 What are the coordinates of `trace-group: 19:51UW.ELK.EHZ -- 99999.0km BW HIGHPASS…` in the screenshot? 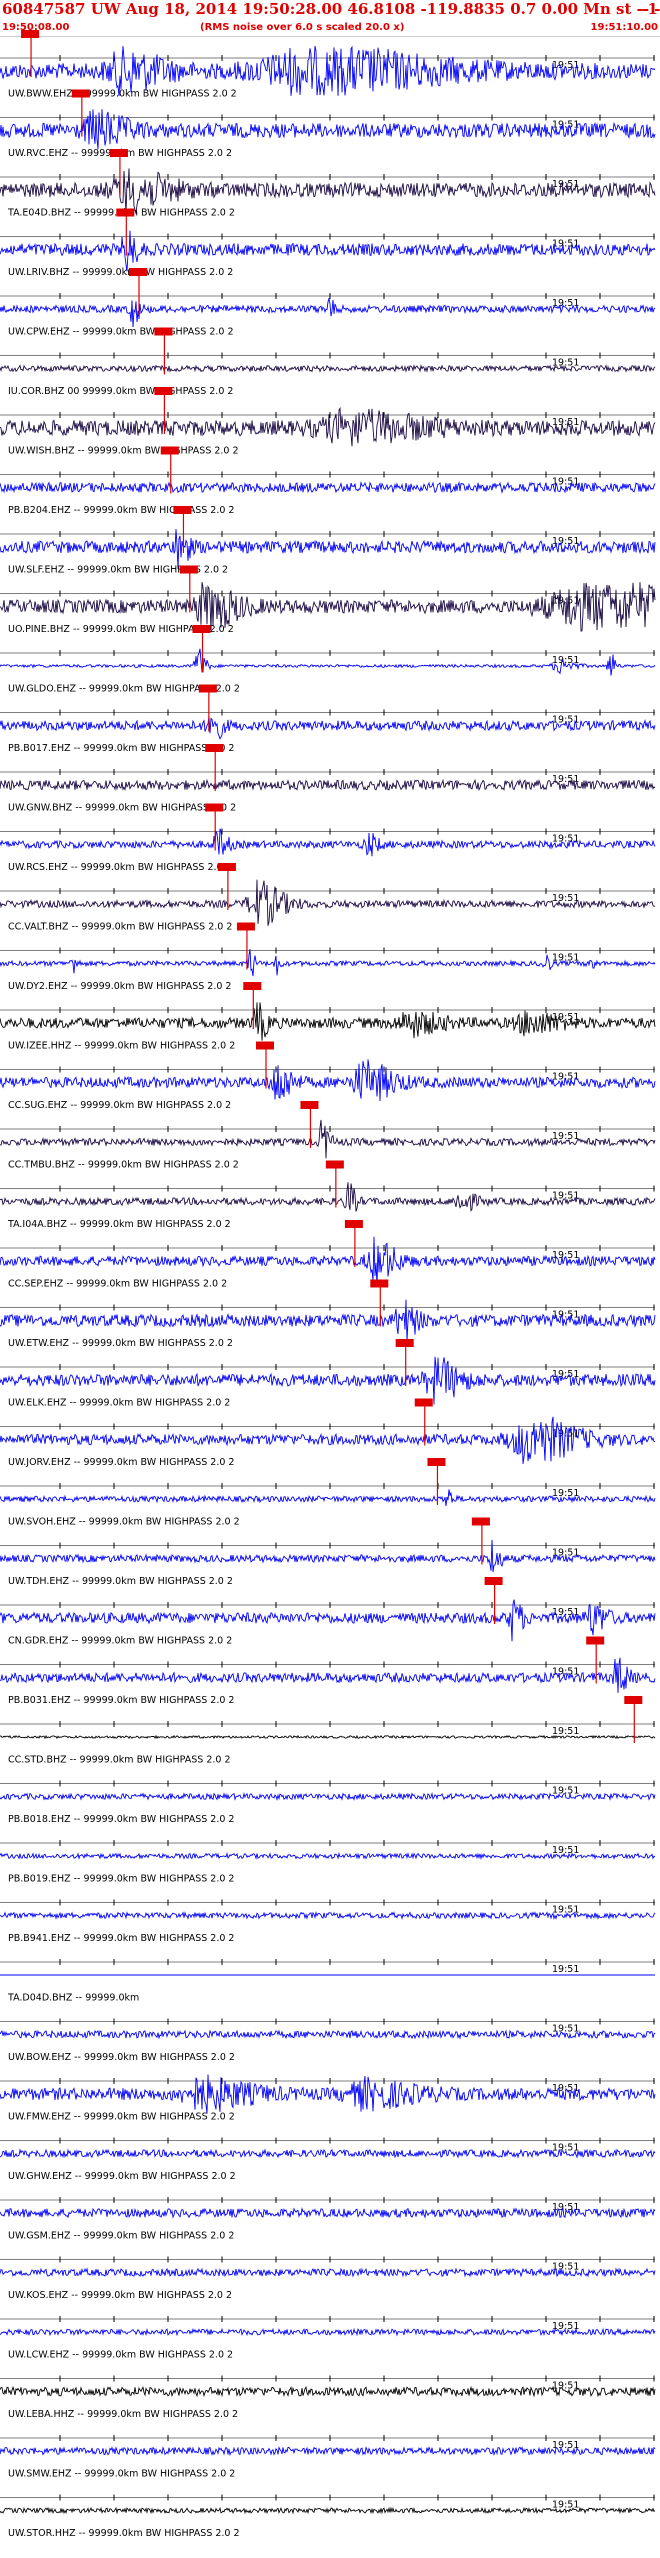 It's located at (328, 1374).